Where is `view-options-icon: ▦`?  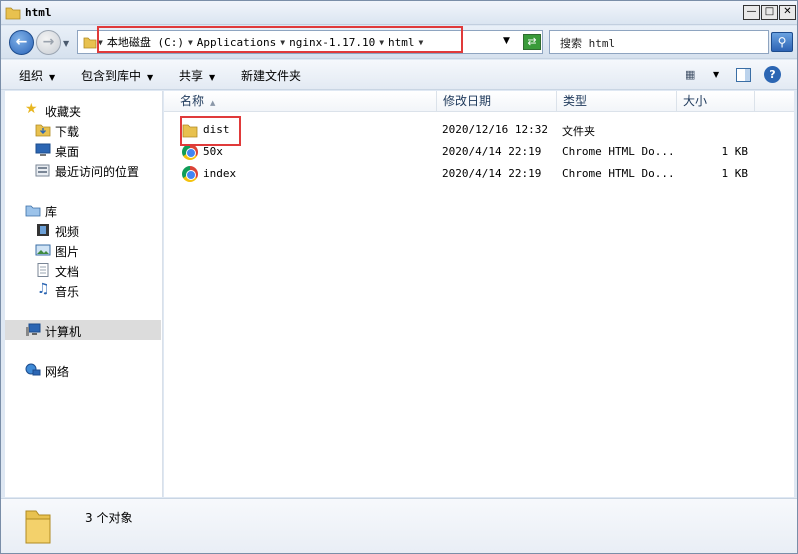
view-options-icon: ▦ is located at coordinates (690, 74).